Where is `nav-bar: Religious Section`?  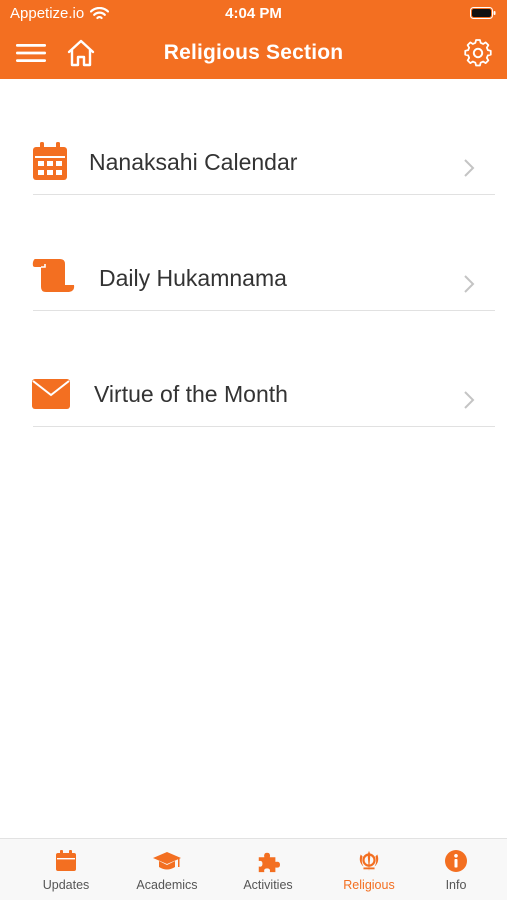 nav-bar: Religious Section is located at coordinates (253, 53).